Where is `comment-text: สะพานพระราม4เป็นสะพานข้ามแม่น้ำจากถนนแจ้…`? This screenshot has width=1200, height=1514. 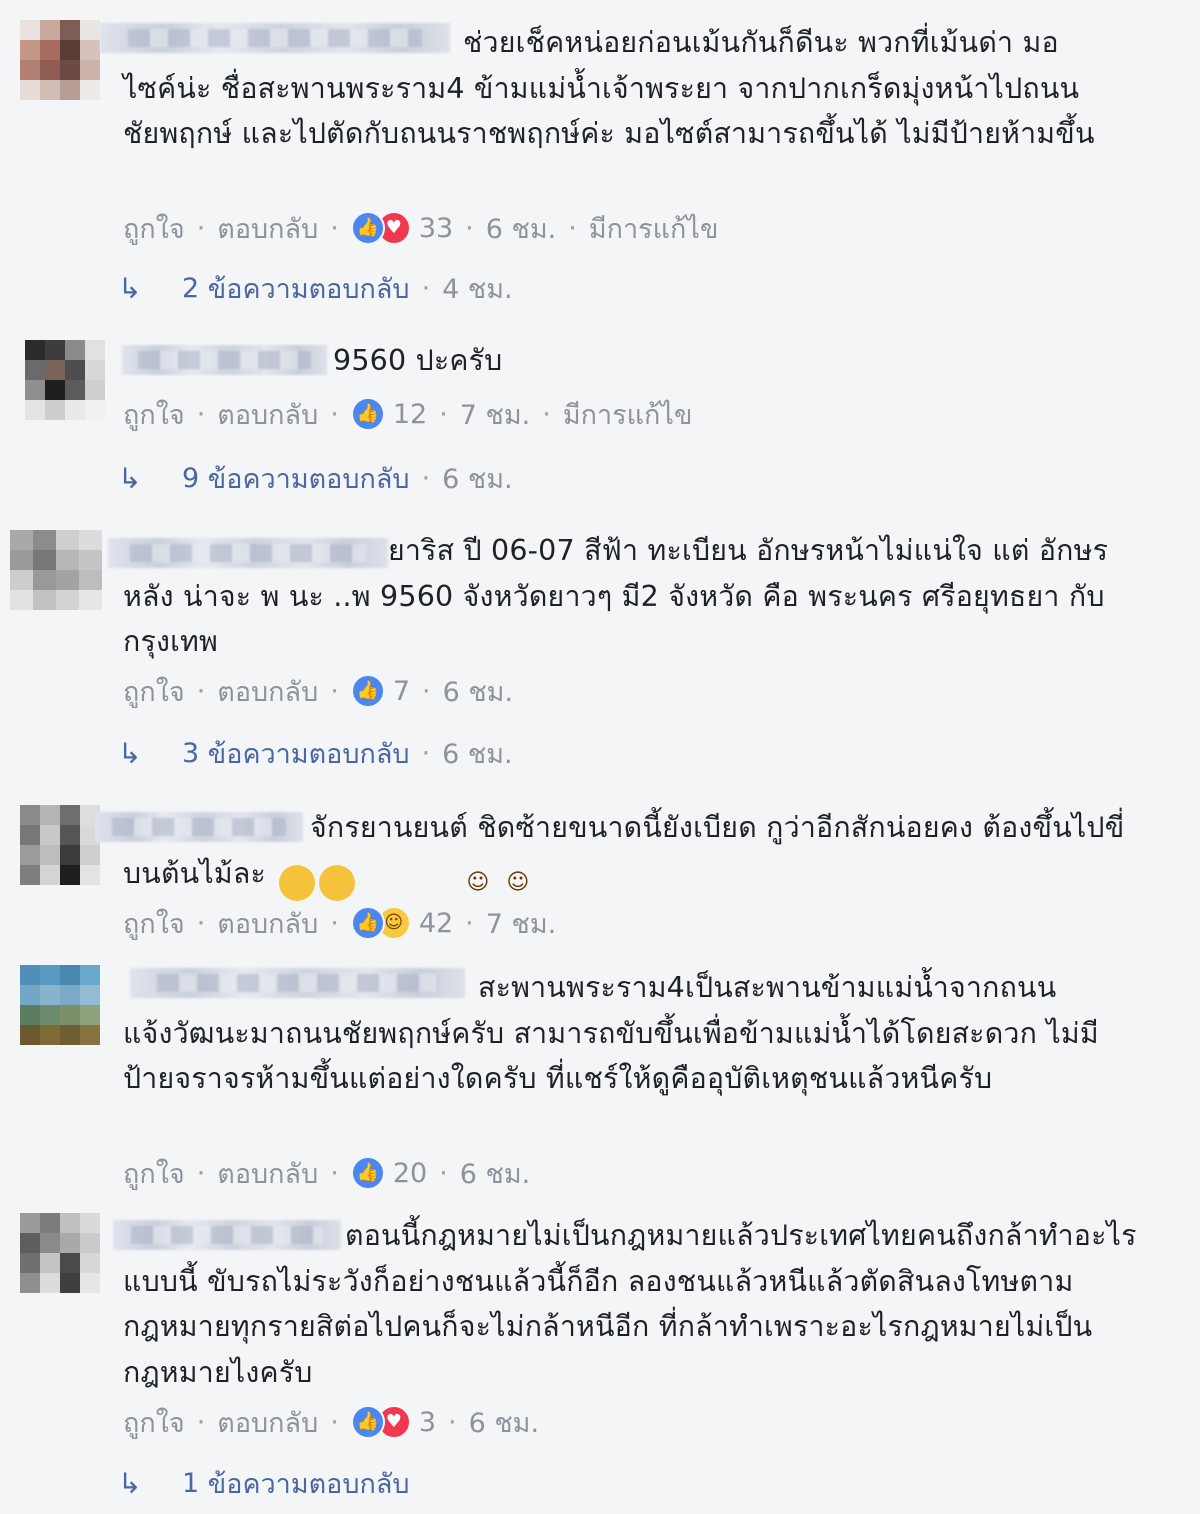 comment-text: สะพานพระราม4เป็นสะพานข้ามแม่น้ำจากถนนแจ้… is located at coordinates (611, 1033).